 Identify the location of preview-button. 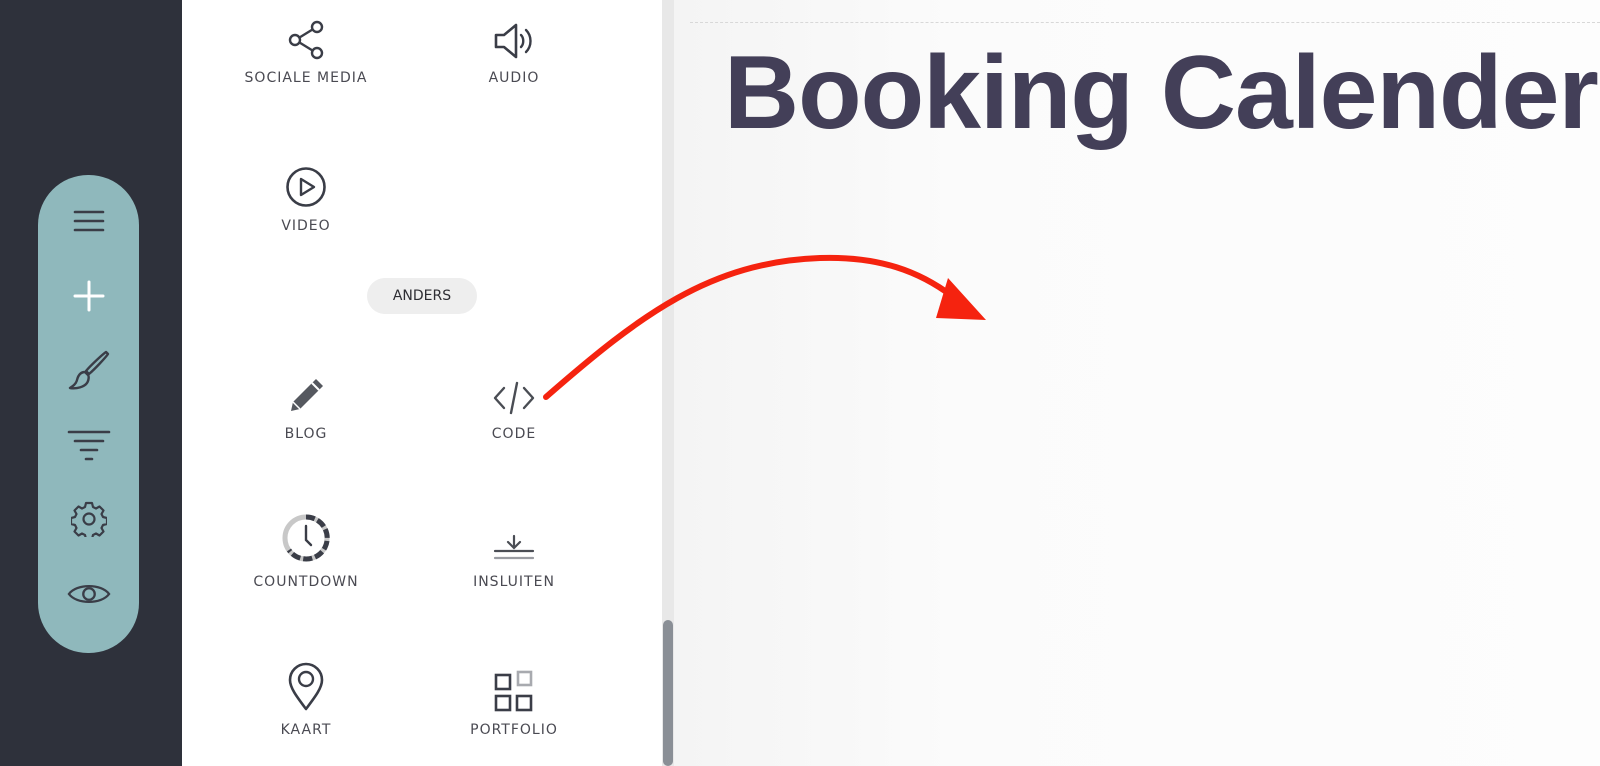
(88, 594).